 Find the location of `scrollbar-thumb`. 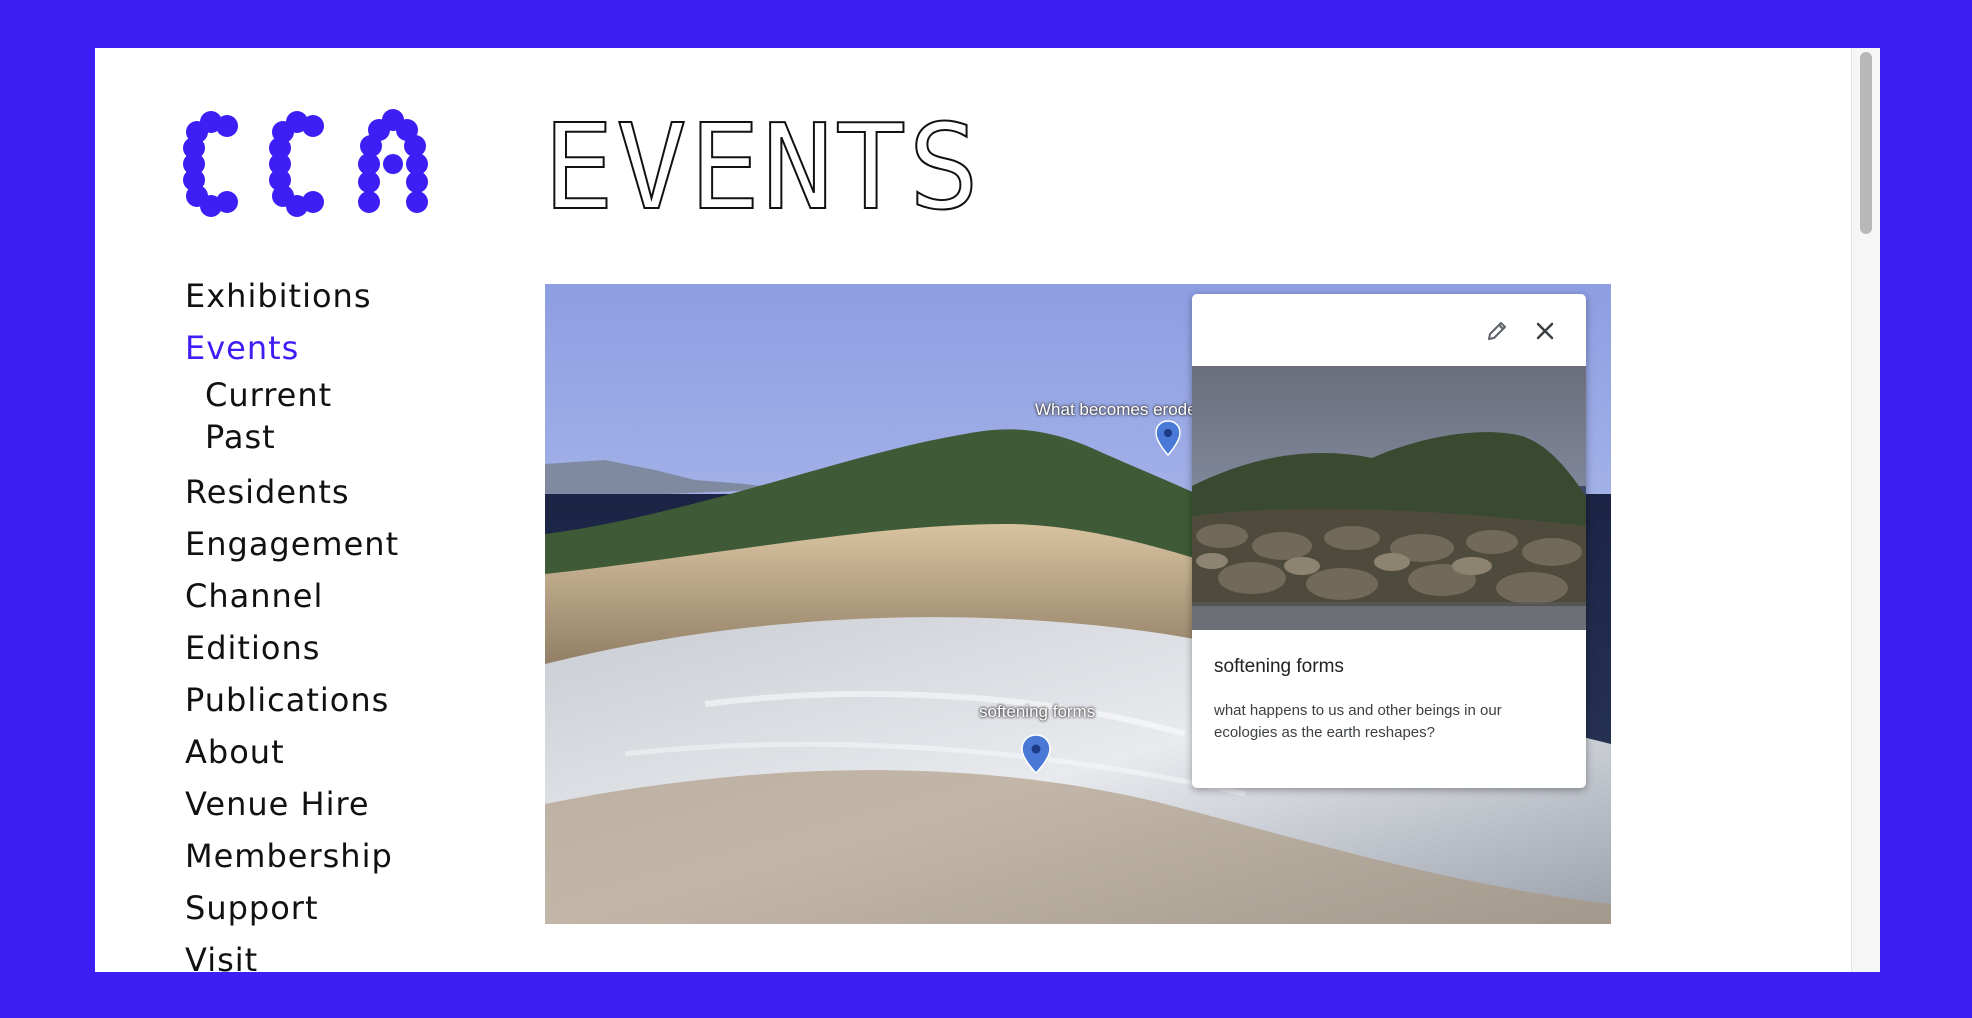

scrollbar-thumb is located at coordinates (1866, 143).